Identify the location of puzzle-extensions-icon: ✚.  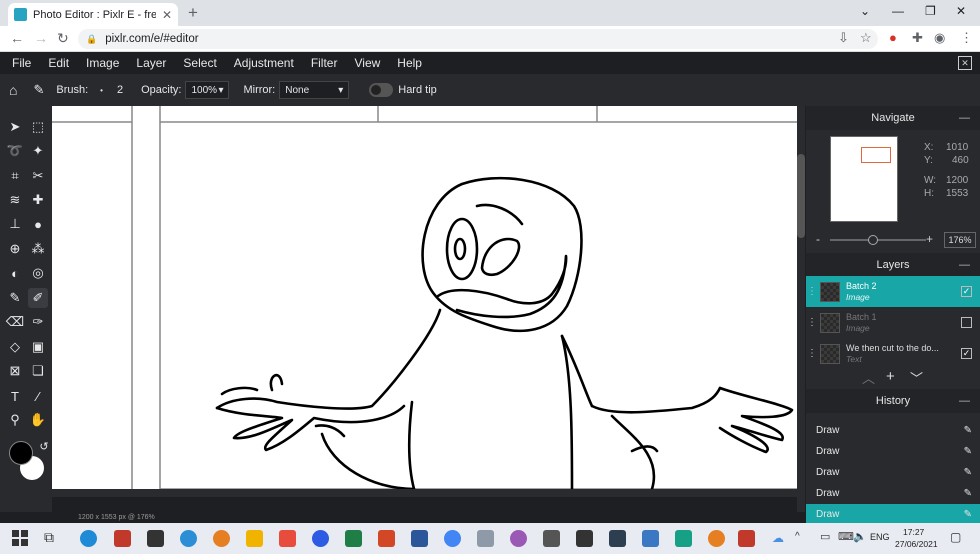
(917, 38).